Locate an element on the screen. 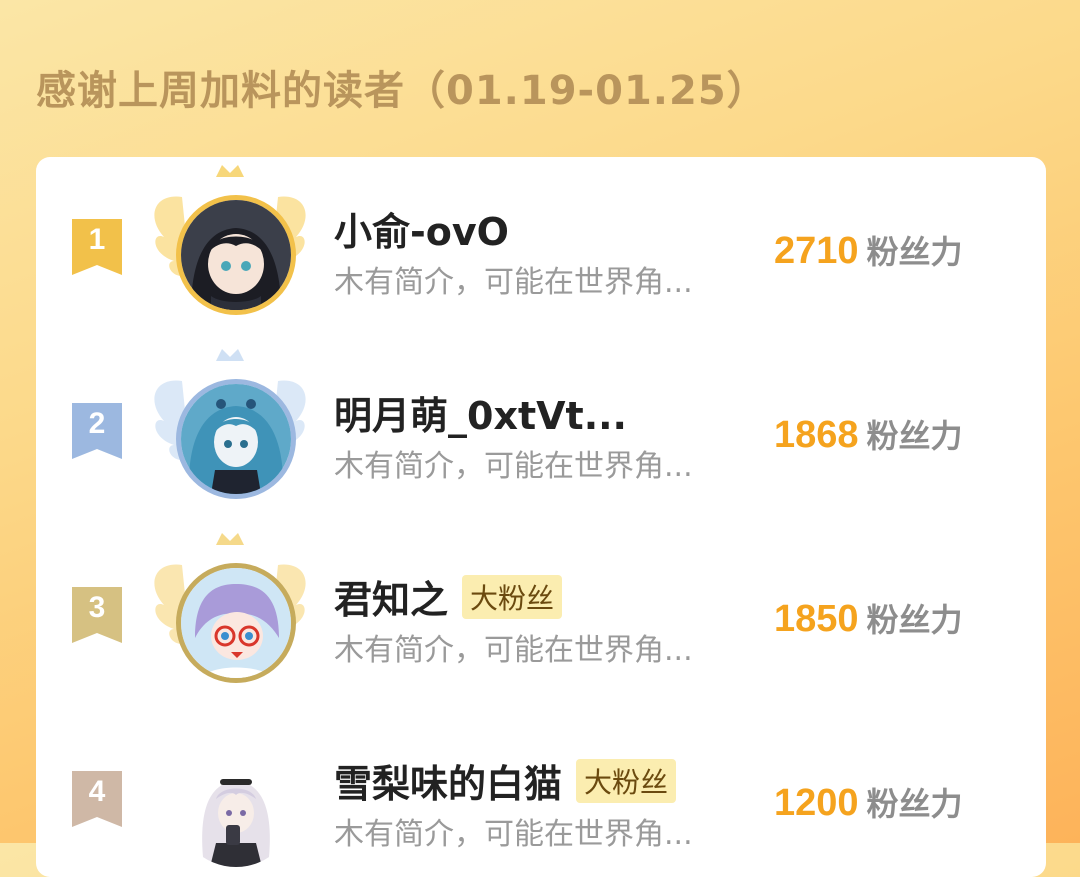  anime-girl-blue-hair-avatar is located at coordinates (236, 439).